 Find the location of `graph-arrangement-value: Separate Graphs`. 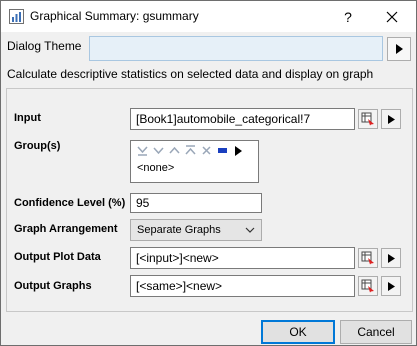

graph-arrangement-value: Separate Graphs is located at coordinates (179, 230).